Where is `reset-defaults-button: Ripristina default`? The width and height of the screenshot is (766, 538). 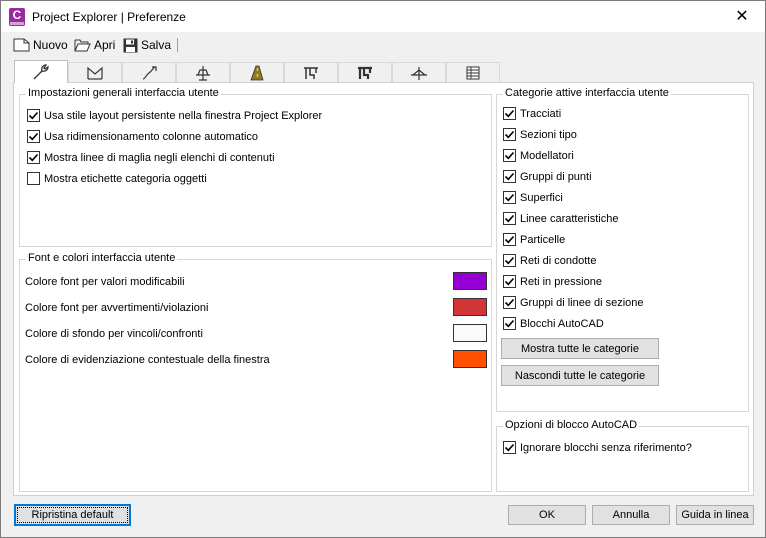 reset-defaults-button: Ripristina default is located at coordinates (72, 515).